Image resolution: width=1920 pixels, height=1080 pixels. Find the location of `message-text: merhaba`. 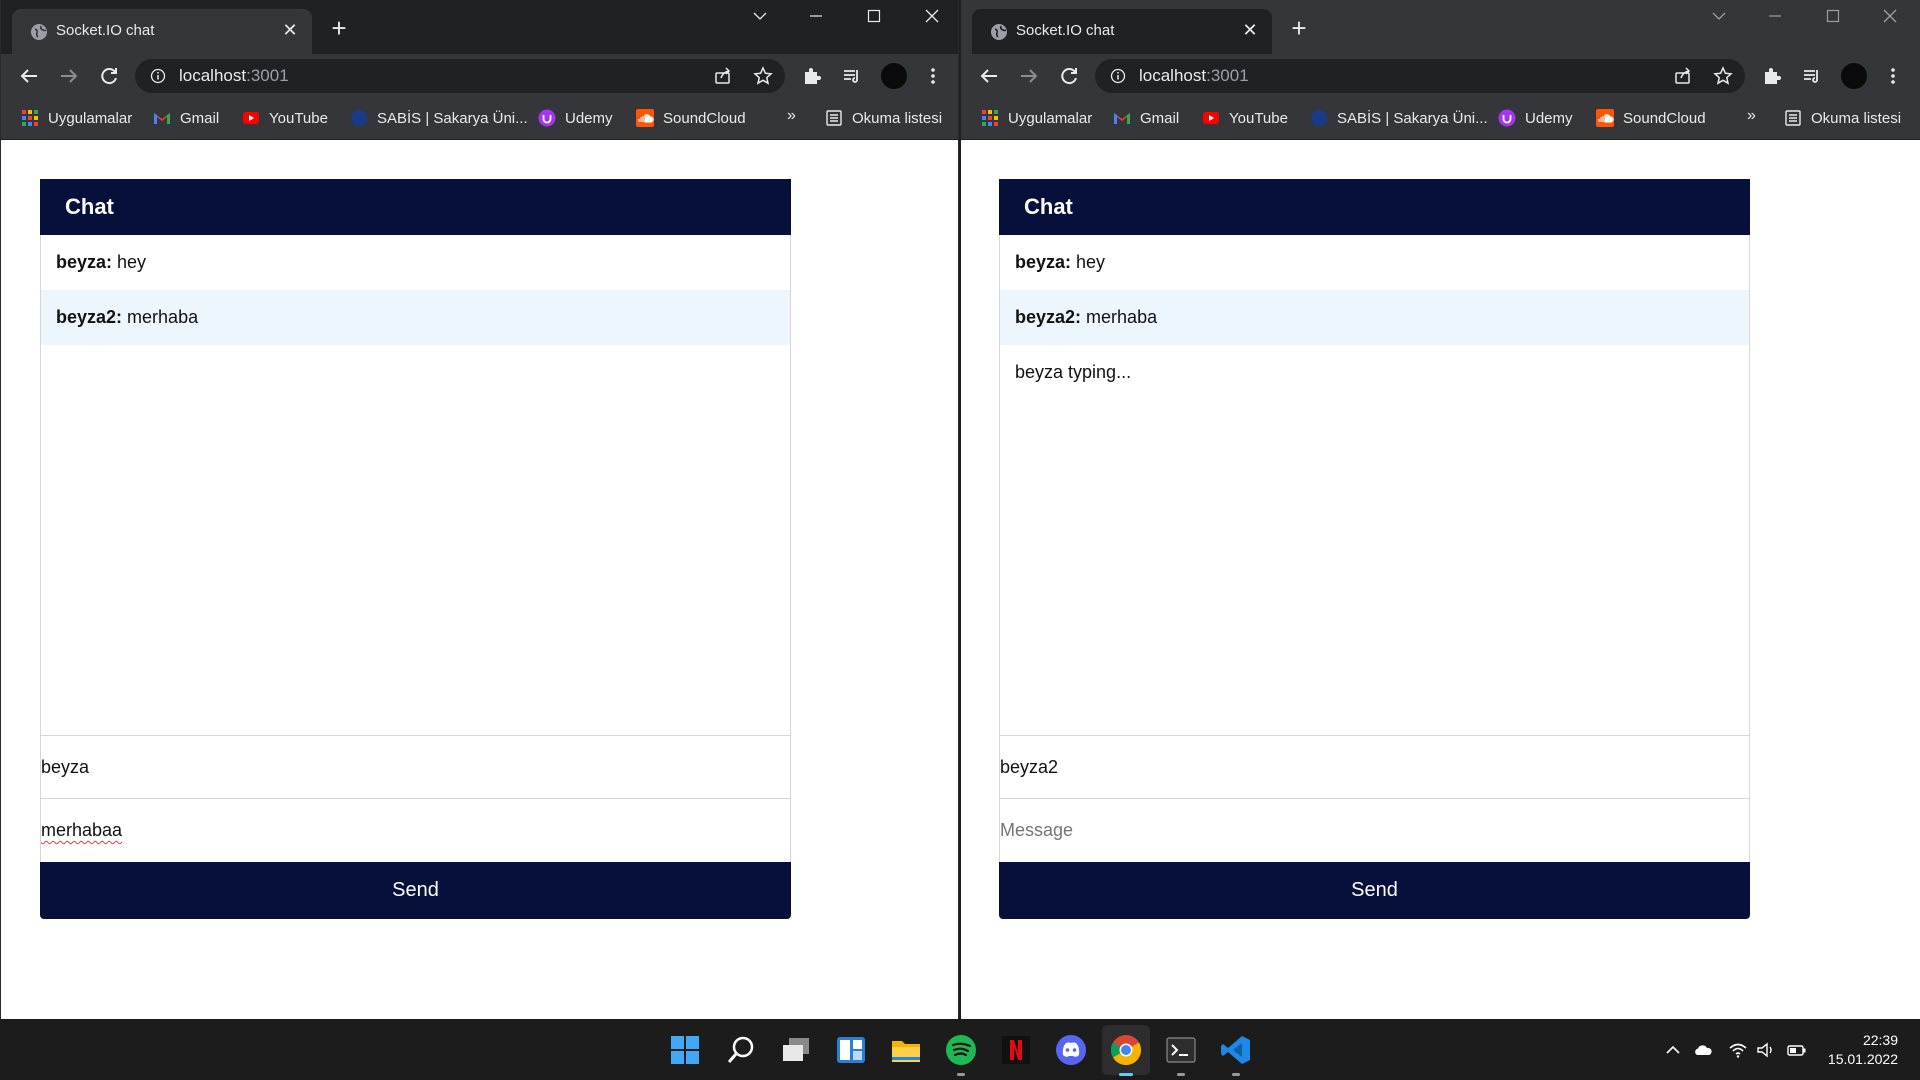

message-text: merhaba is located at coordinates (160, 317).